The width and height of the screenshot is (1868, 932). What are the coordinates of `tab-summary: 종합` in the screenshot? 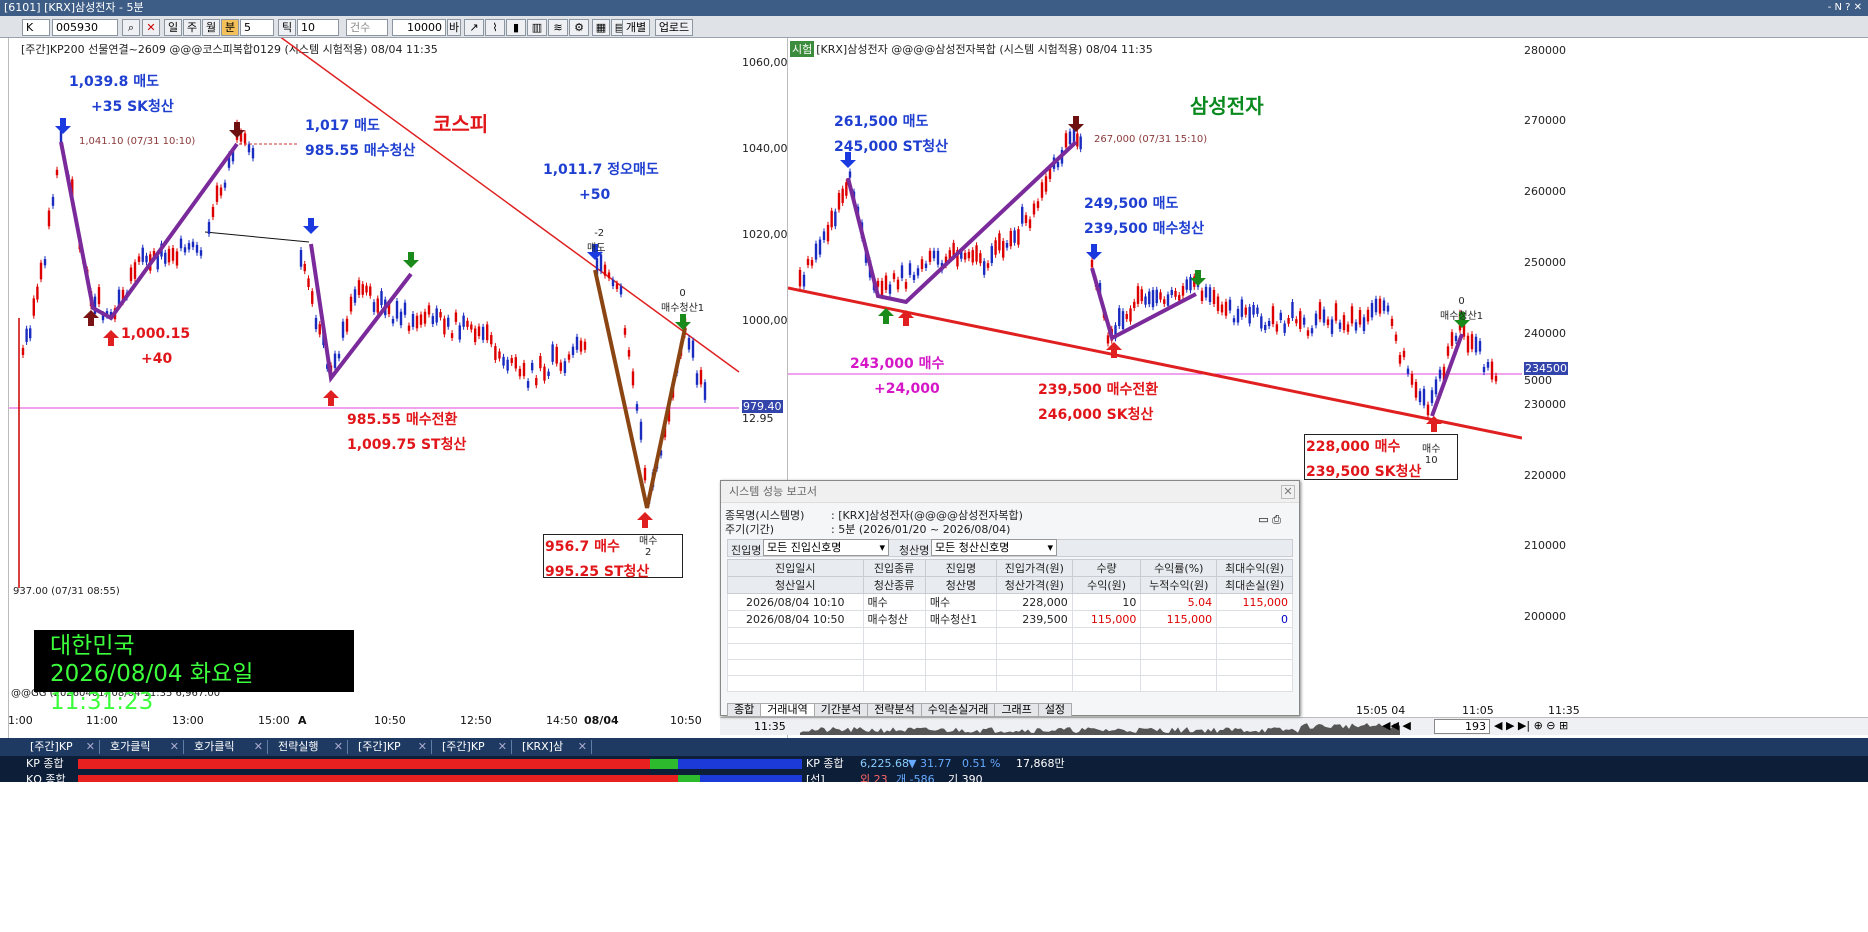 It's located at (744, 710).